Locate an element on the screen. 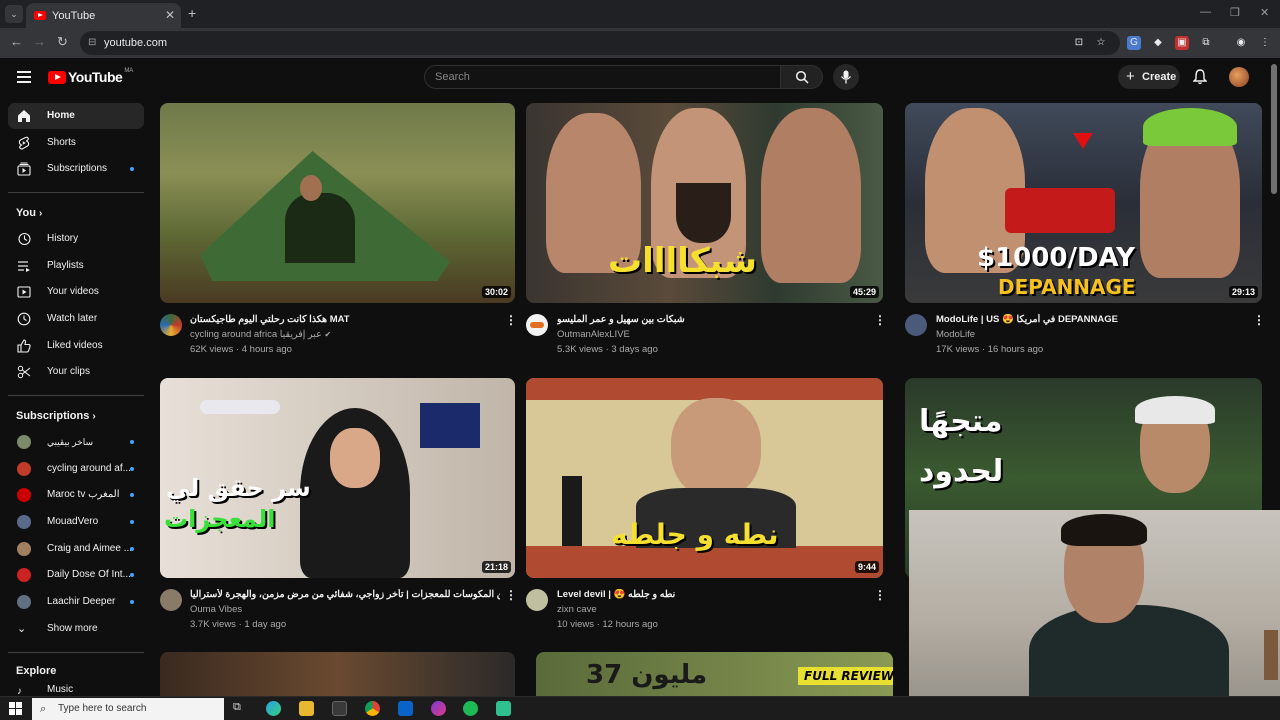  address-bar: ⊟ youtube.com is located at coordinates (600, 43).